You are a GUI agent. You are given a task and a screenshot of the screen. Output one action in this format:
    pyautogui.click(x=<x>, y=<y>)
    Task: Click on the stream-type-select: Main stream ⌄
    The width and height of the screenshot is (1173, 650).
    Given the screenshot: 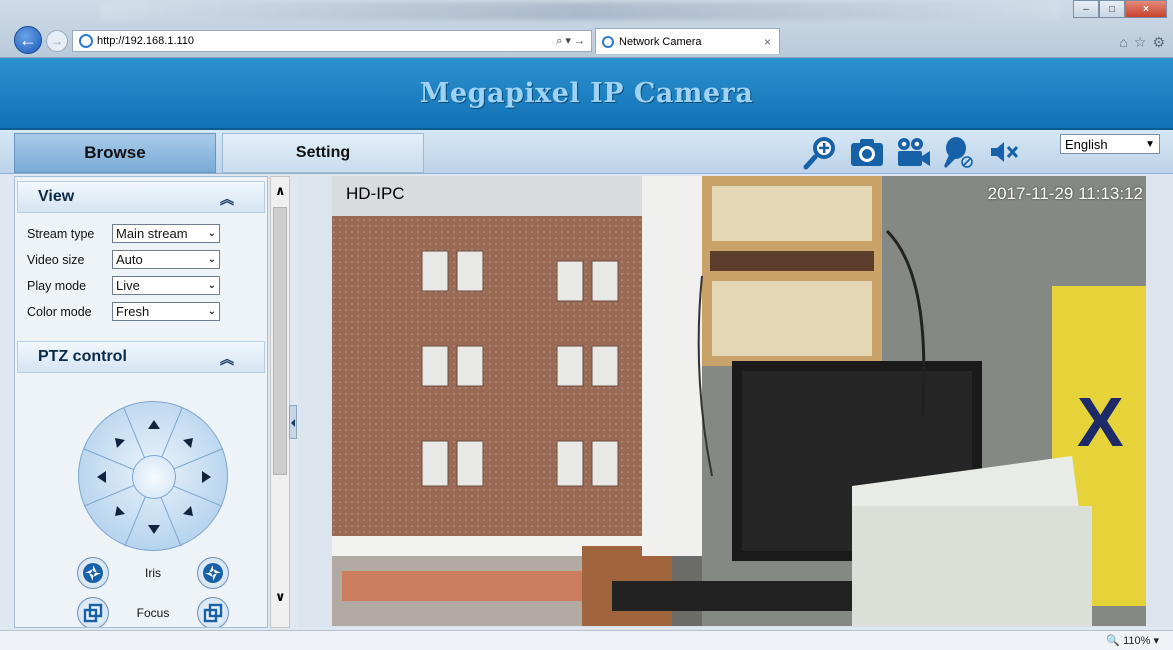 What is the action you would take?
    pyautogui.click(x=166, y=233)
    